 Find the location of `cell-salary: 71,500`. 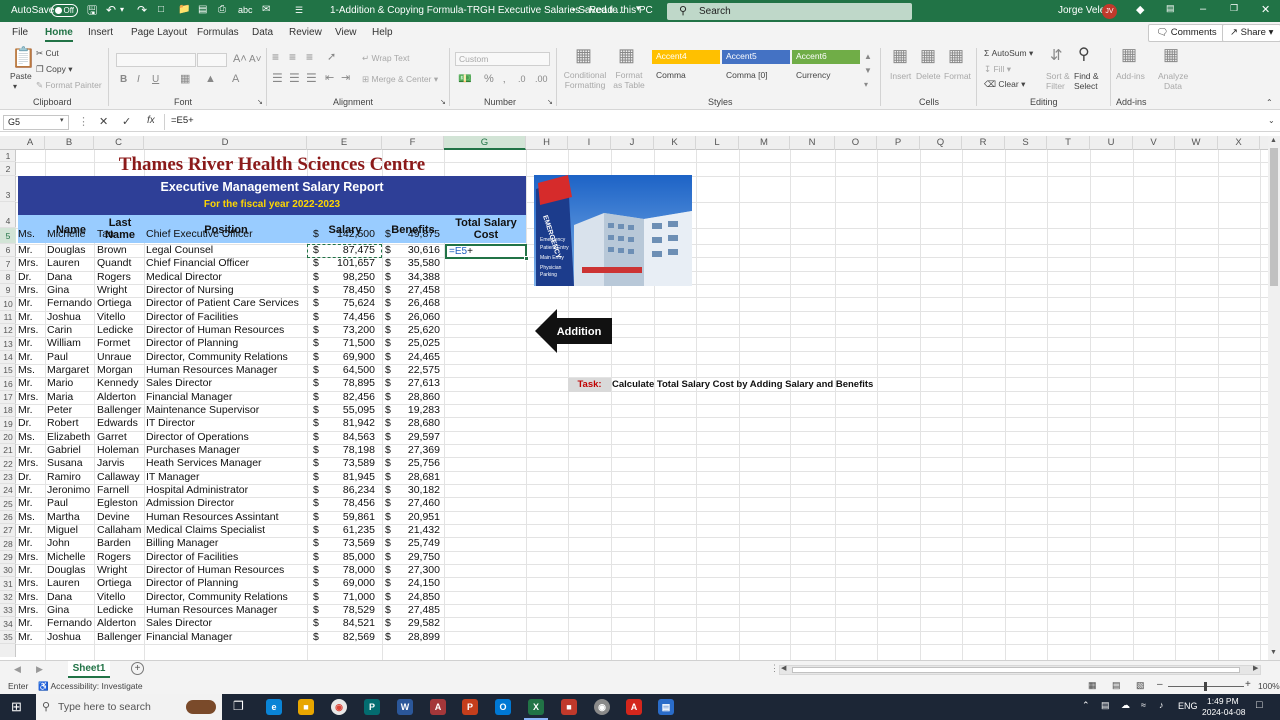

cell-salary: 71,500 is located at coordinates (347, 343).